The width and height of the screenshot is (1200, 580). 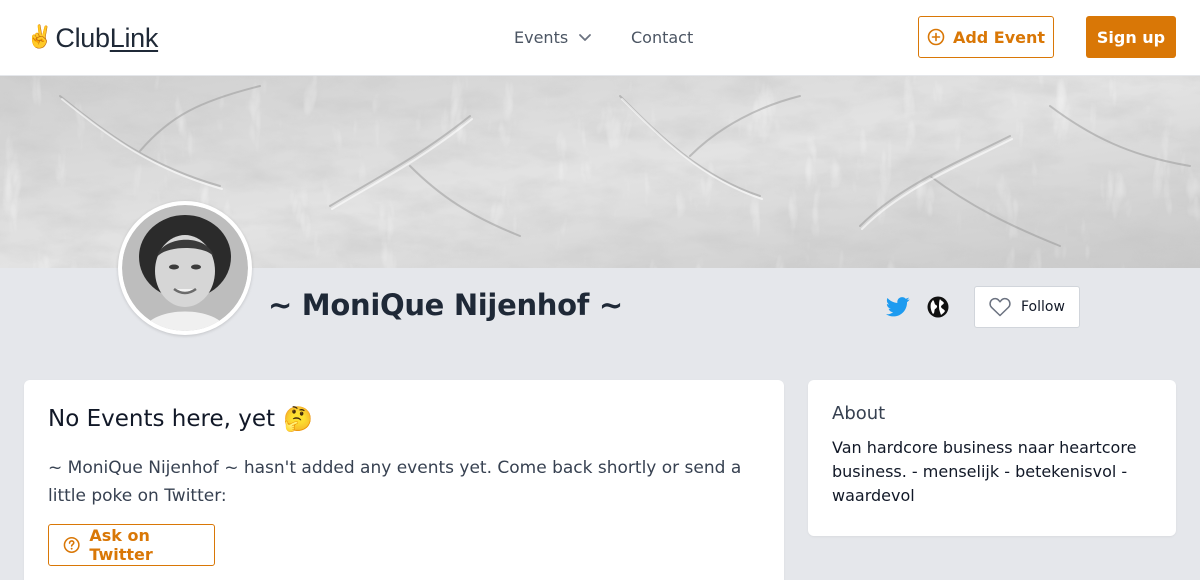 I want to click on clublink-logo: ✌️ Club Link, so click(x=92, y=38).